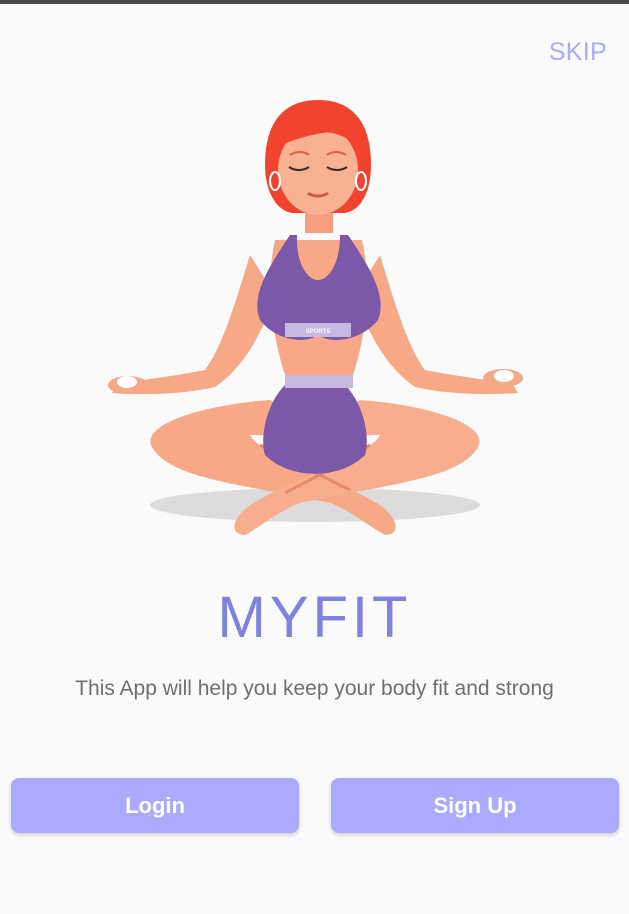 The image size is (629, 914). I want to click on bra-badge: SPORTS, so click(318, 332).